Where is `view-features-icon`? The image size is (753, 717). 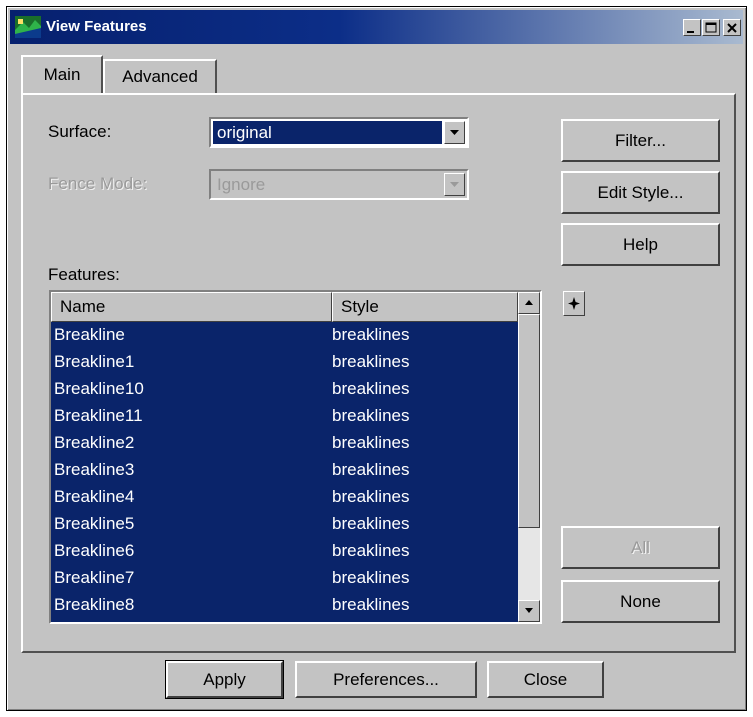
view-features-icon is located at coordinates (28, 27).